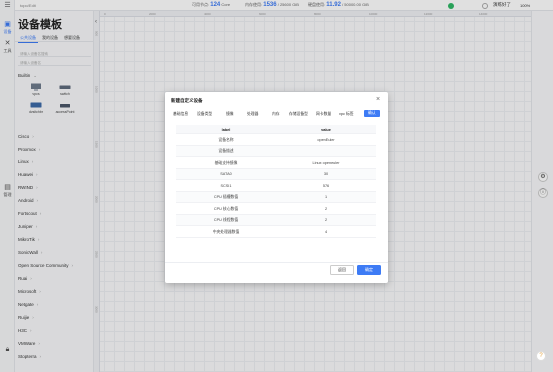 The width and height of the screenshot is (553, 372). What do you see at coordinates (326, 185) in the screenshot?
I see `row-value: 576` at bounding box center [326, 185].